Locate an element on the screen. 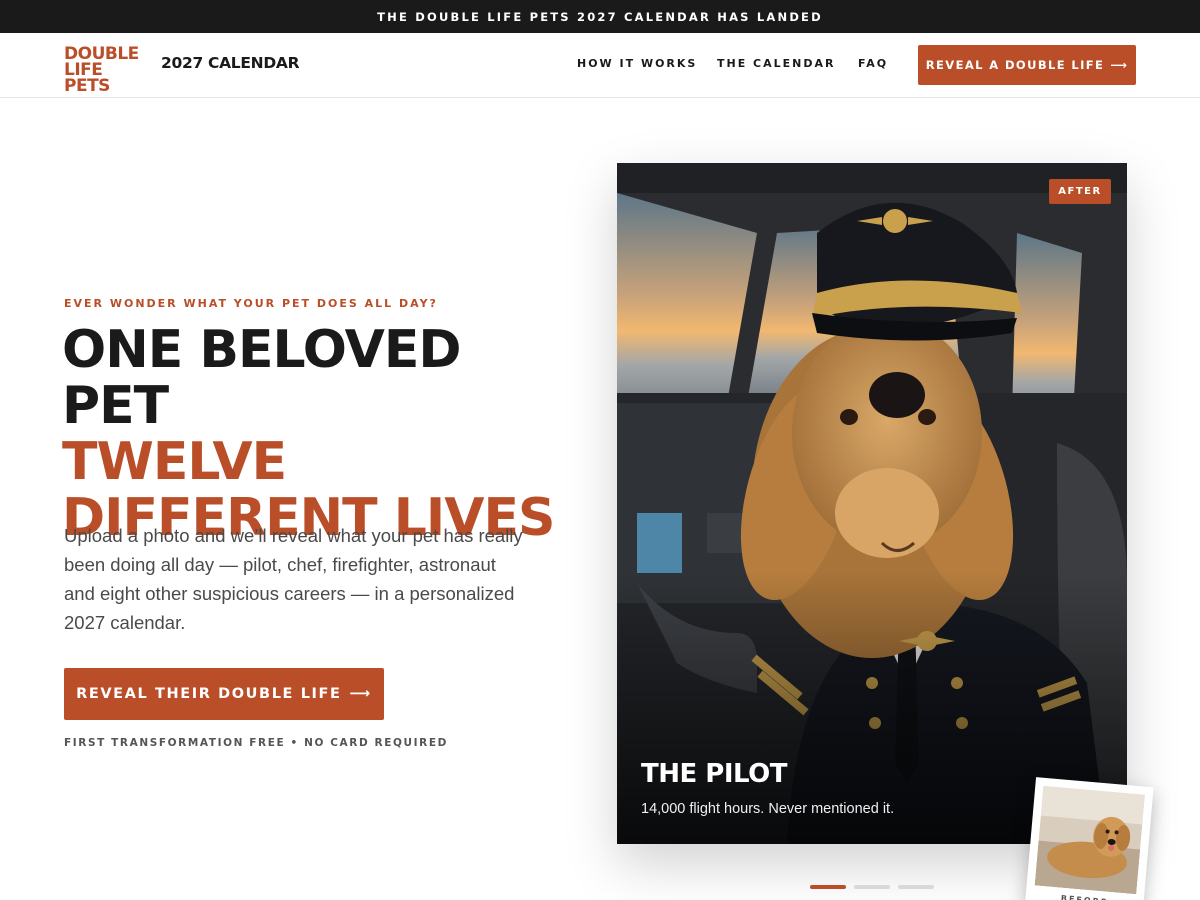 Image resolution: width=1200 pixels, height=900 pixels. before-dog-photo is located at coordinates (1089, 840).